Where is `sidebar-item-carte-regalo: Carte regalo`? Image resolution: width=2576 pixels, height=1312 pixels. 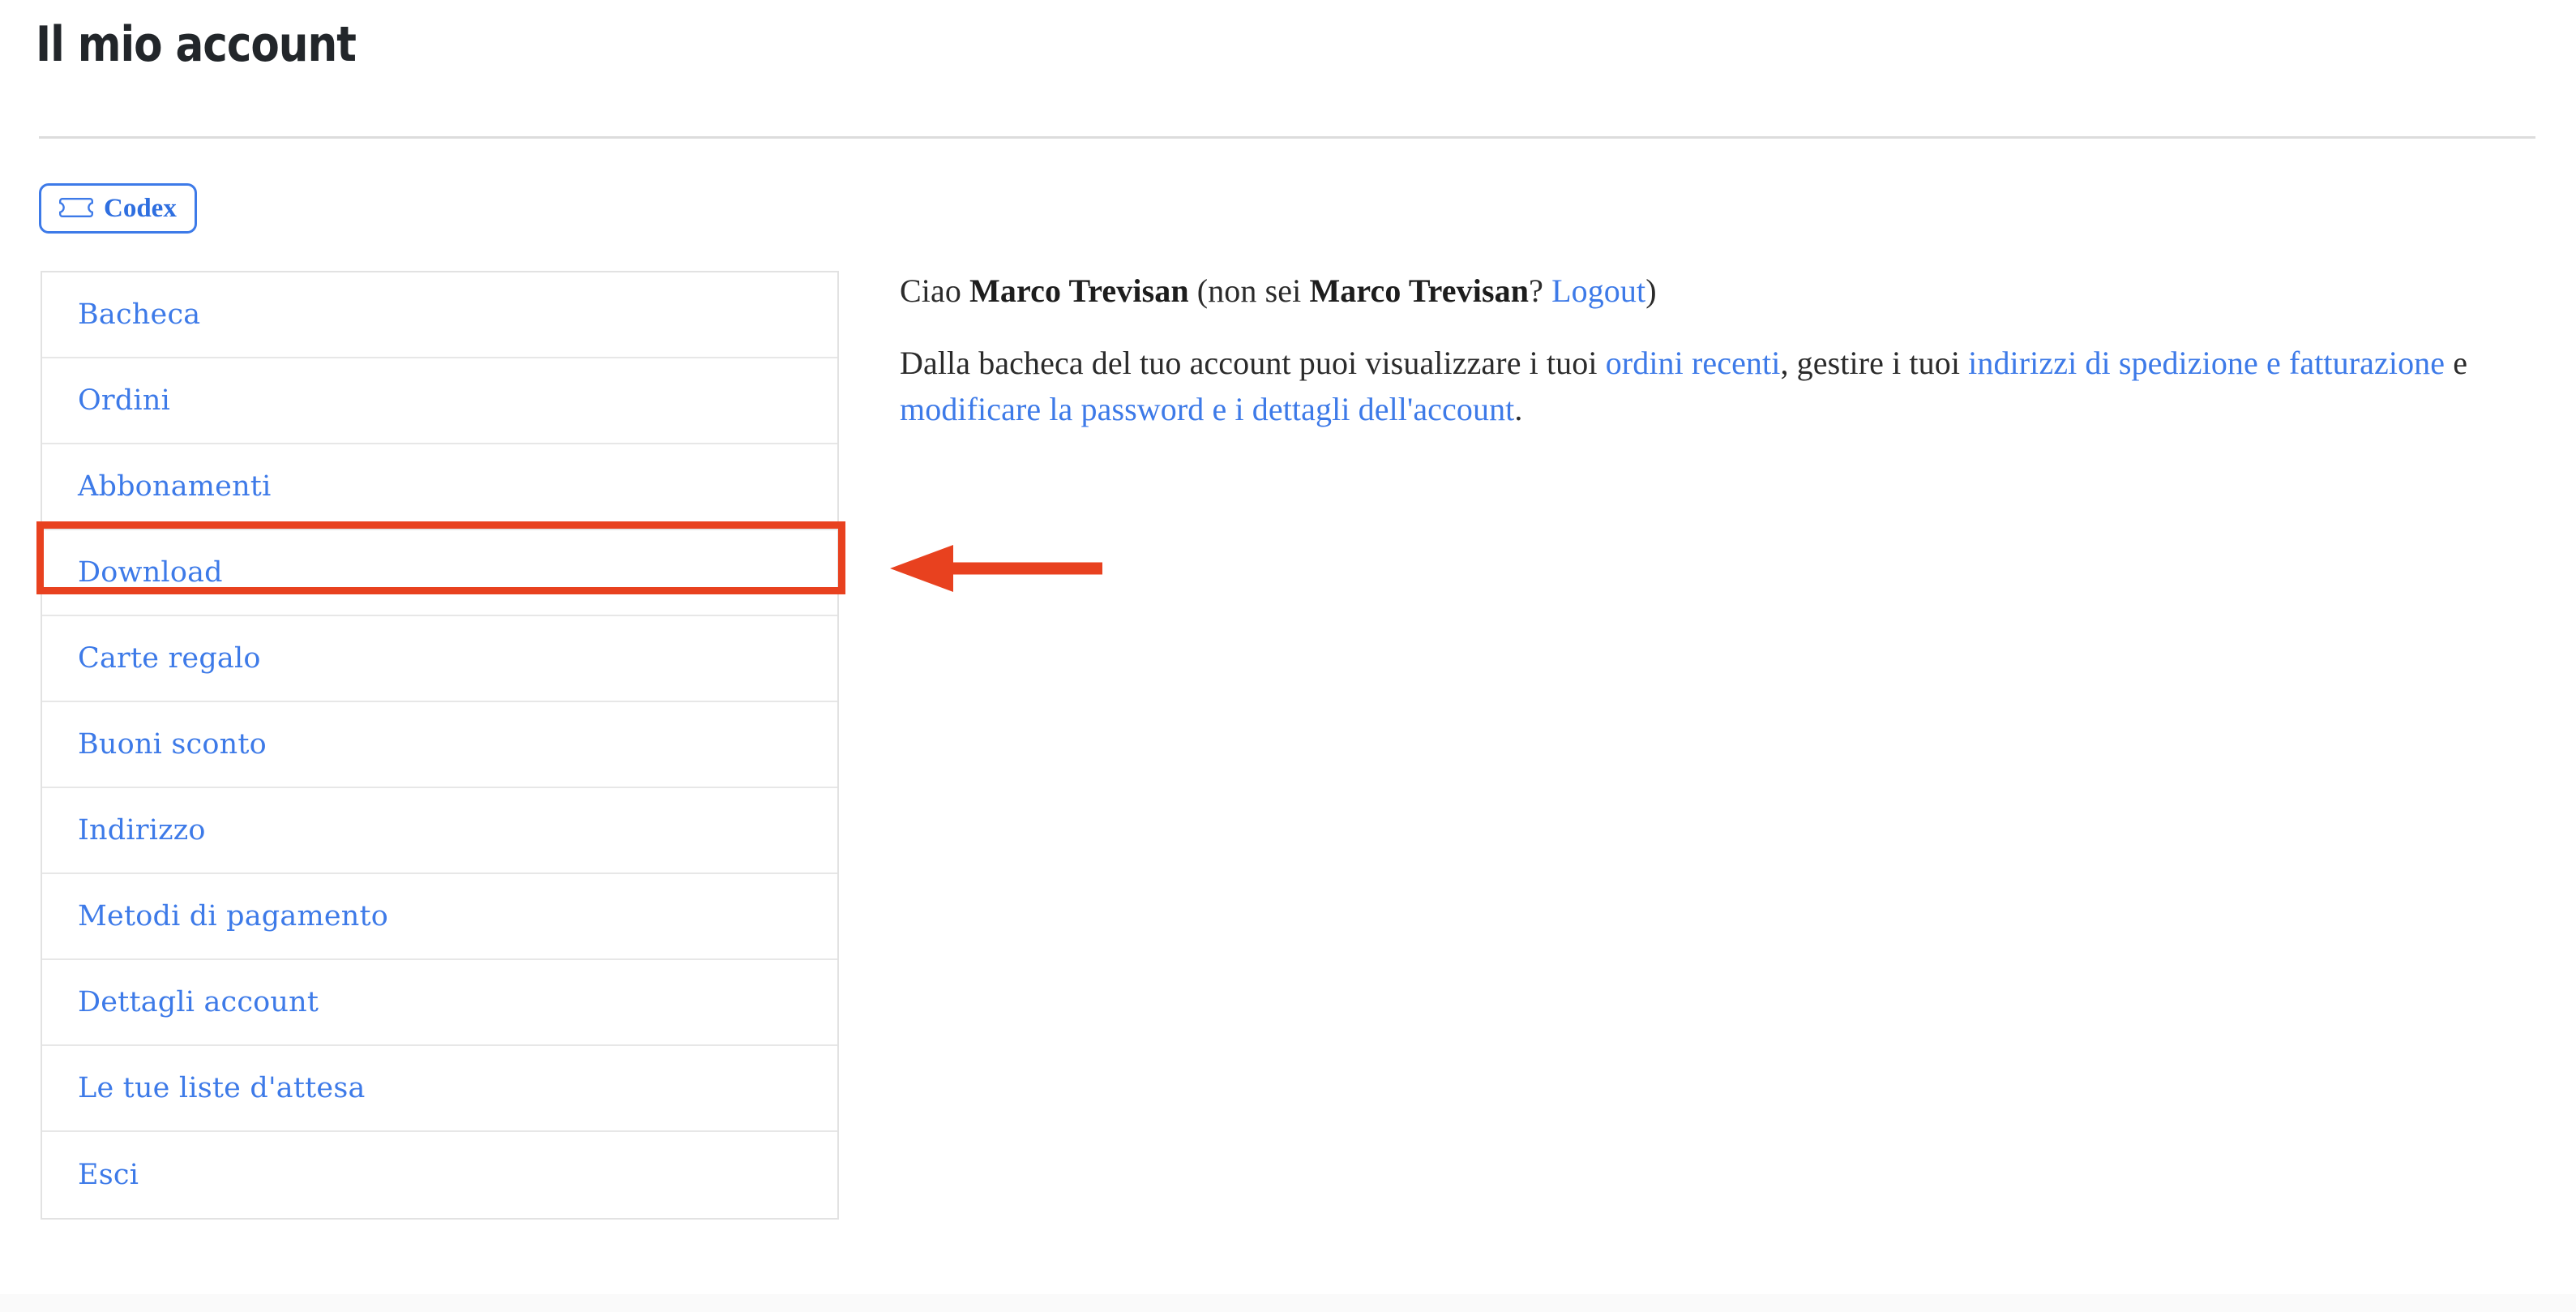 sidebar-item-carte-regalo: Carte regalo is located at coordinates (439, 659).